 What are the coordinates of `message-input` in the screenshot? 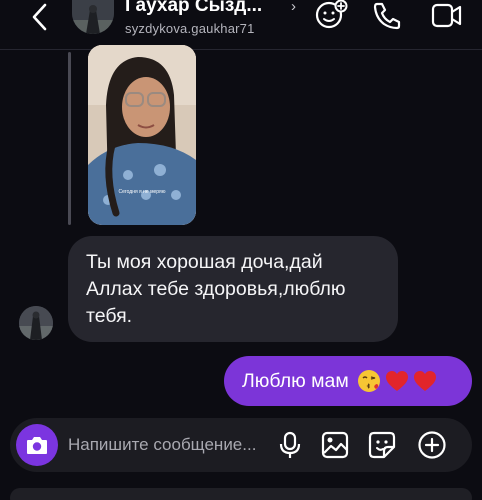 It's located at (168, 445).